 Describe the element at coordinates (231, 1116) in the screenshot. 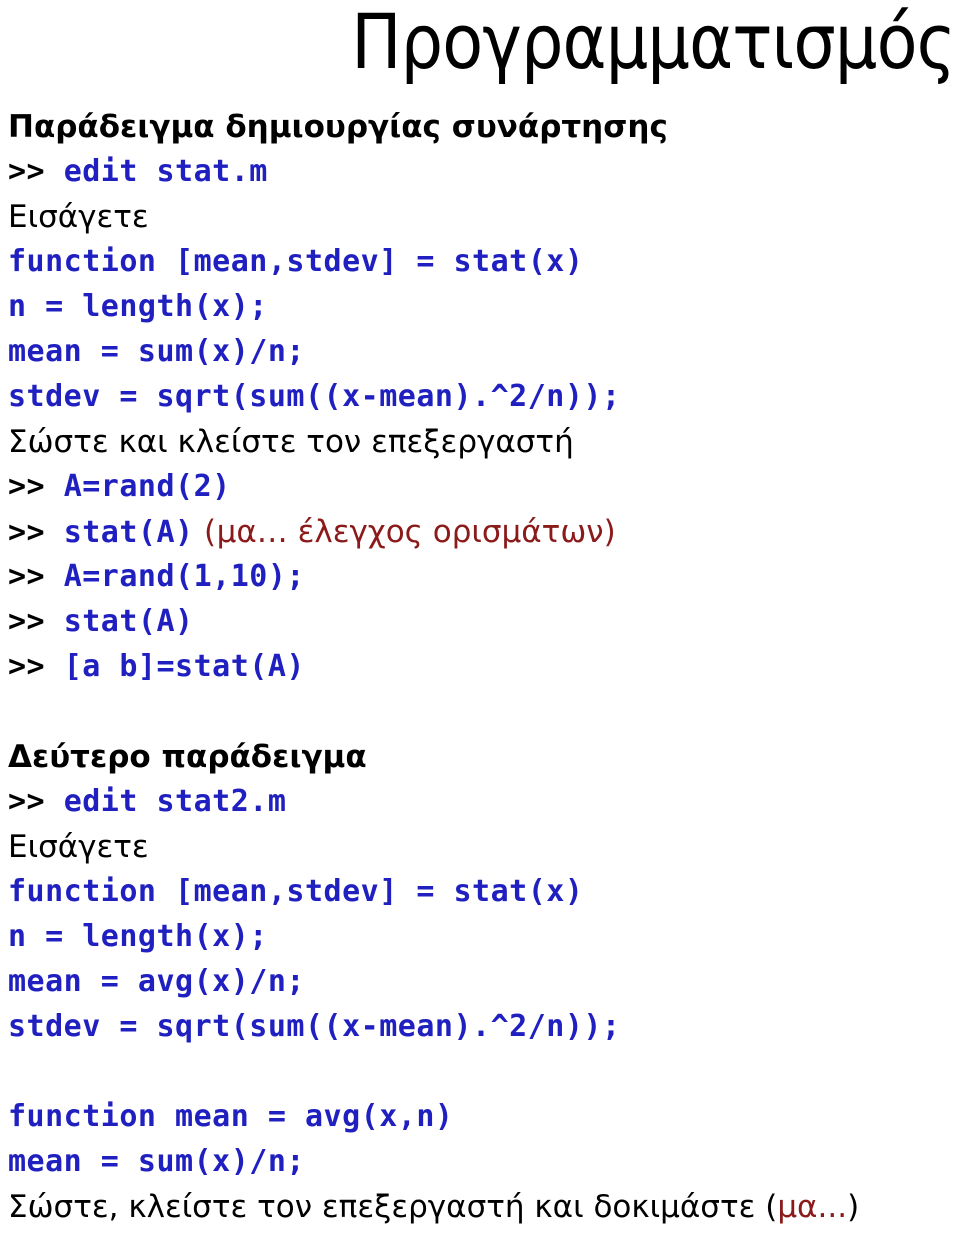

I see `code-line: function mean = avg(x,n)` at that location.